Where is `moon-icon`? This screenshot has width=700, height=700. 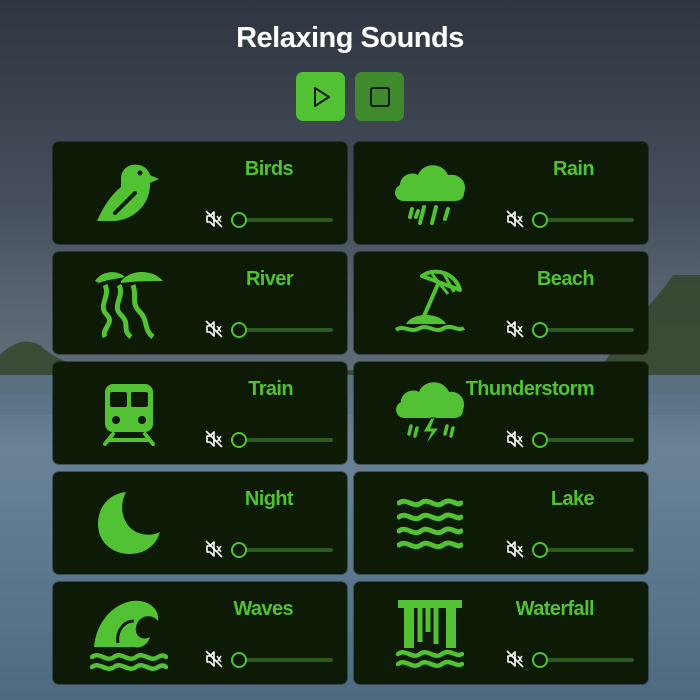 moon-icon is located at coordinates (129, 523).